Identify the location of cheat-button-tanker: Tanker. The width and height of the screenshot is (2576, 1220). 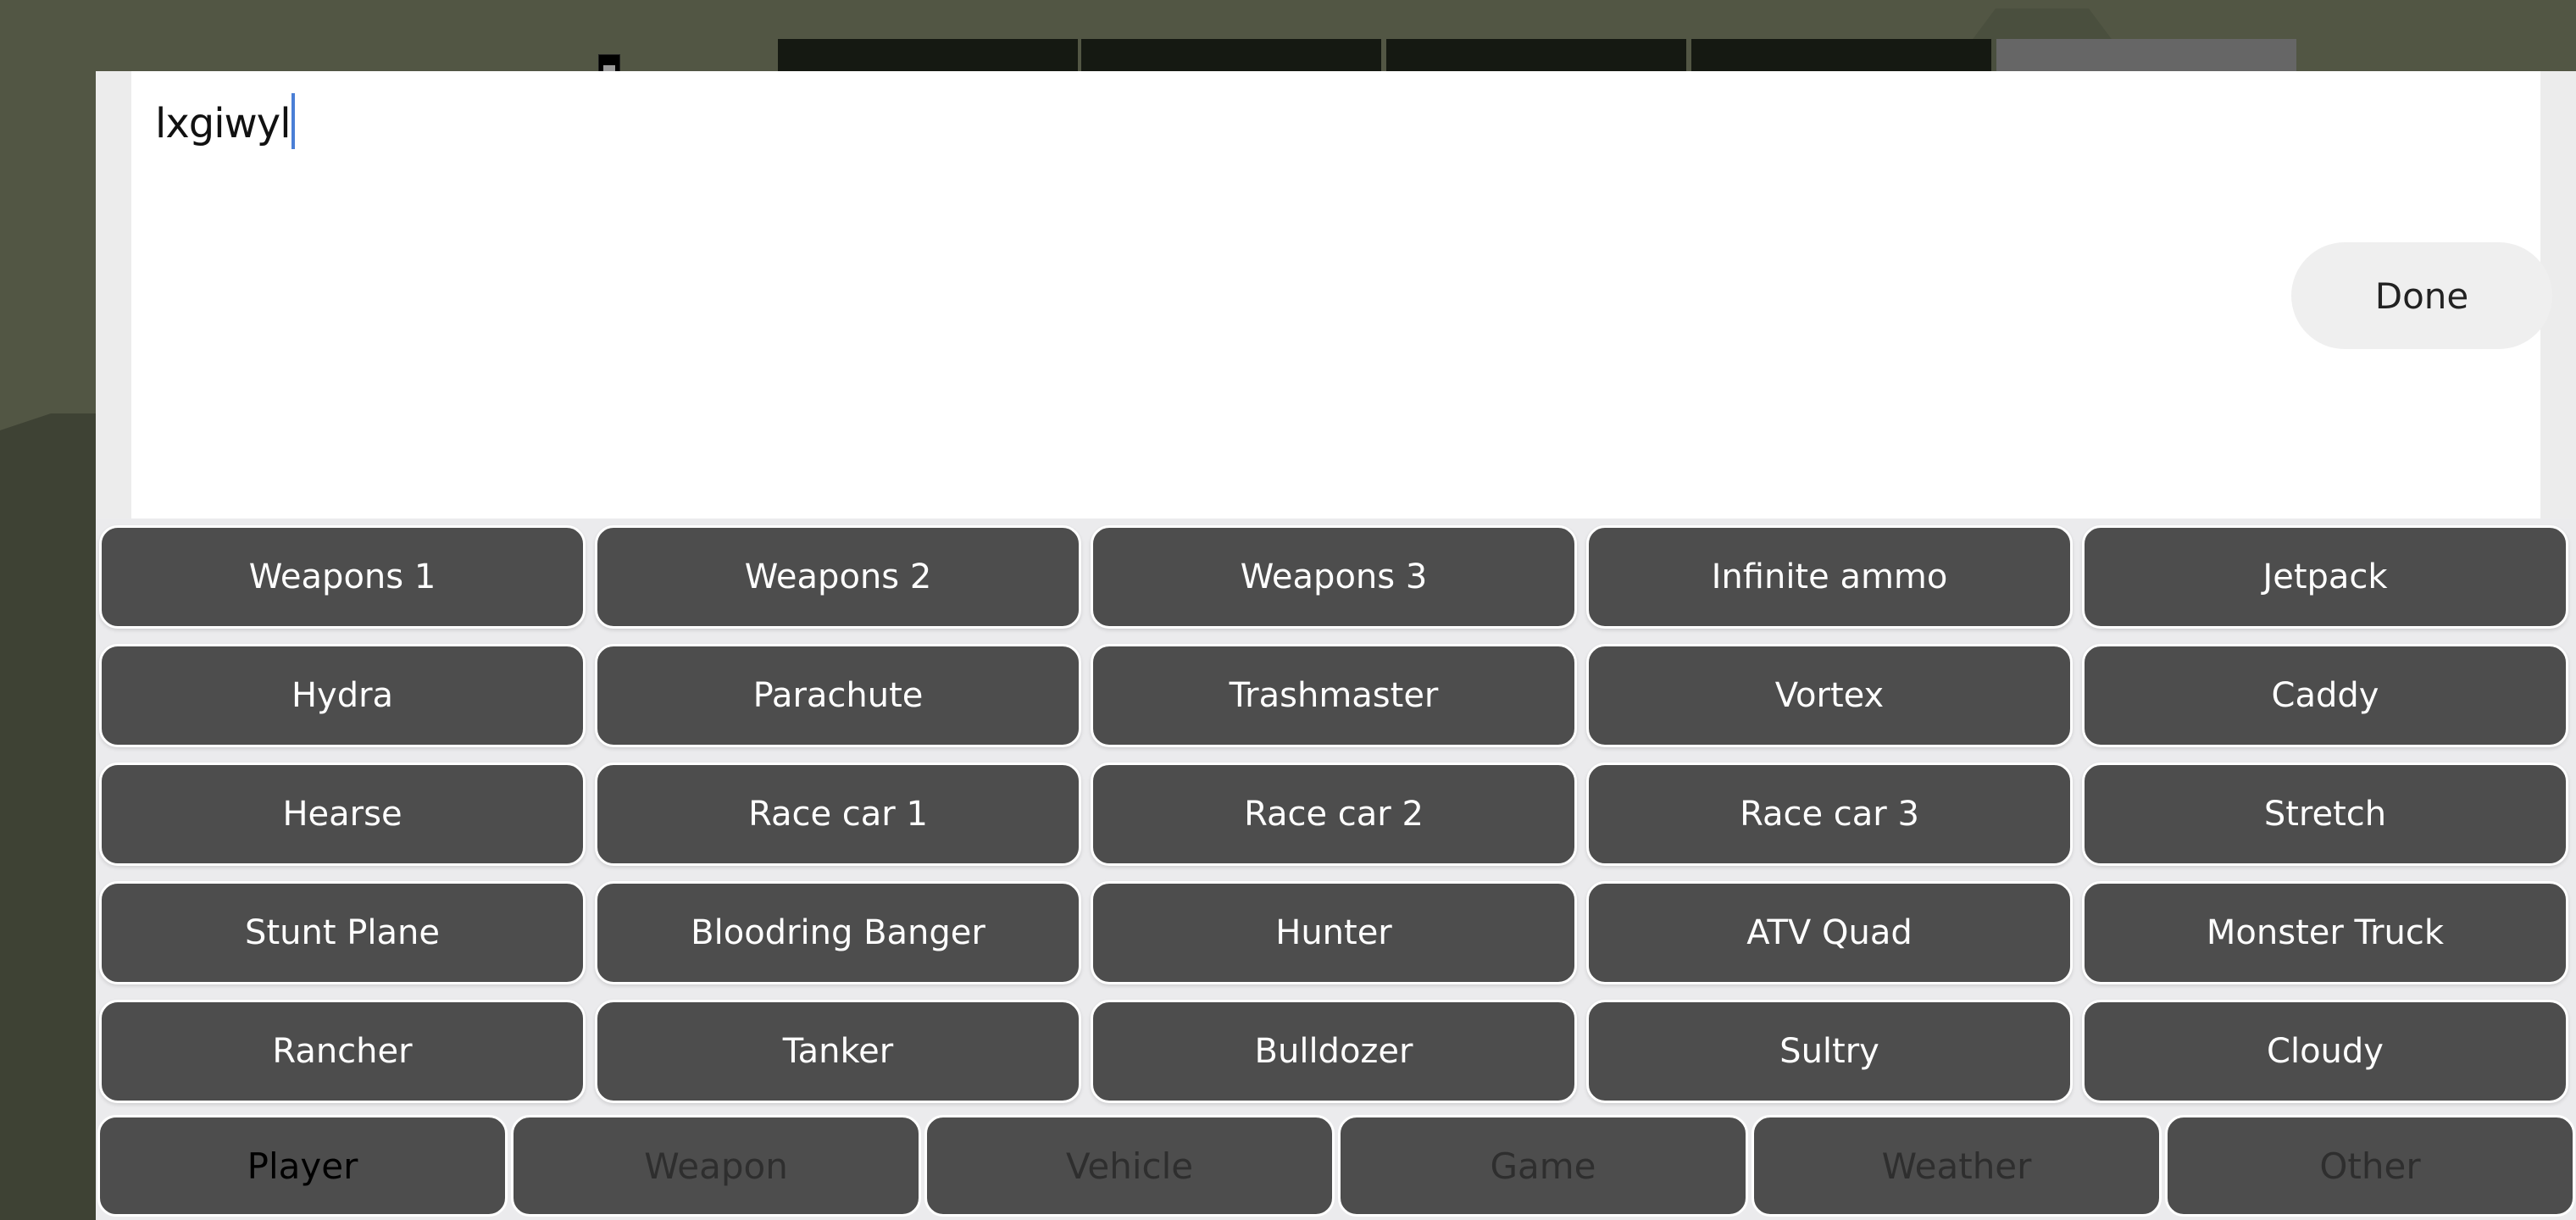
(838, 1051).